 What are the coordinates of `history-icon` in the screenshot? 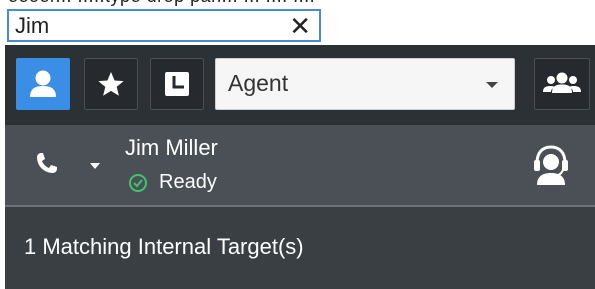 It's located at (177, 84).